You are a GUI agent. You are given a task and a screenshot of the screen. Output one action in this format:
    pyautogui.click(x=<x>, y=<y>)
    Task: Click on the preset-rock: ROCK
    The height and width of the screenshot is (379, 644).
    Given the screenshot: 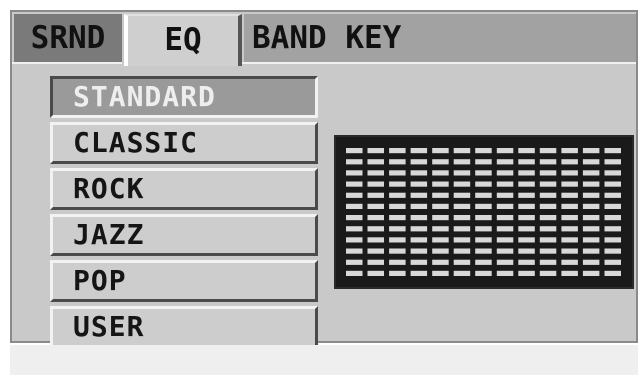 What is the action you would take?
    pyautogui.click(x=184, y=189)
    